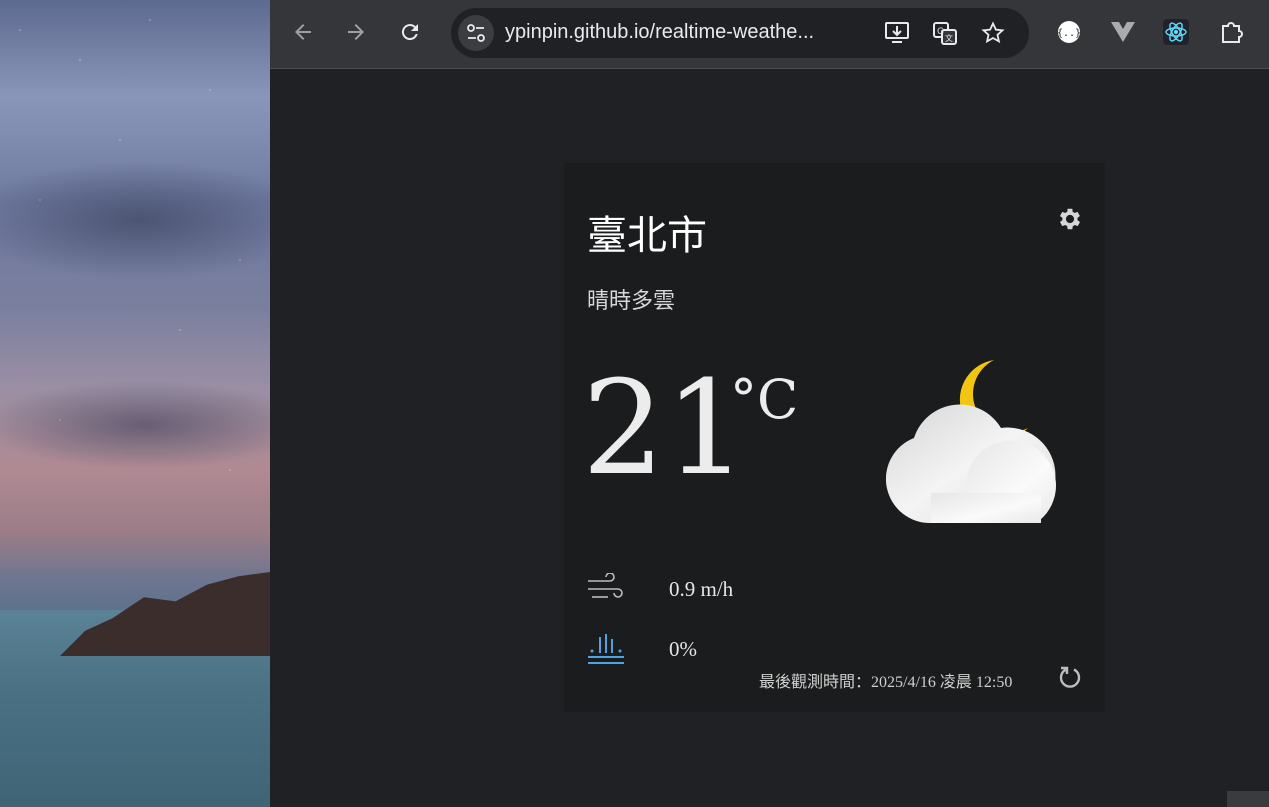  I want to click on install-app-icon, so click(897, 32).